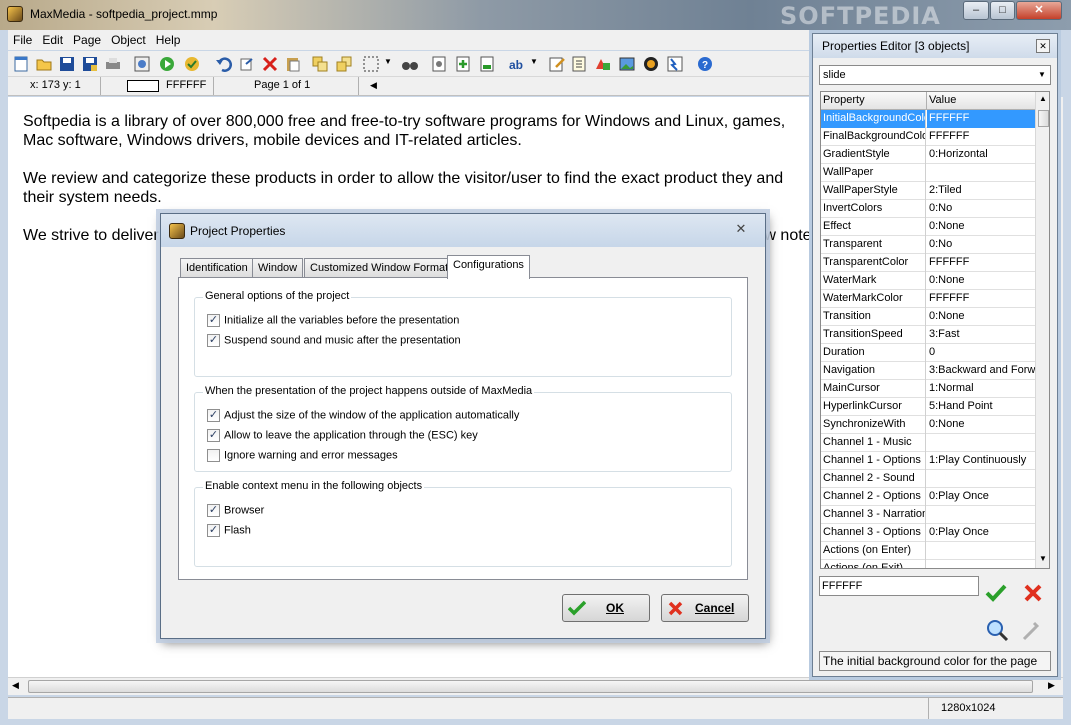  Describe the element at coordinates (942, 100) in the screenshot. I see `col-value: Value` at that location.